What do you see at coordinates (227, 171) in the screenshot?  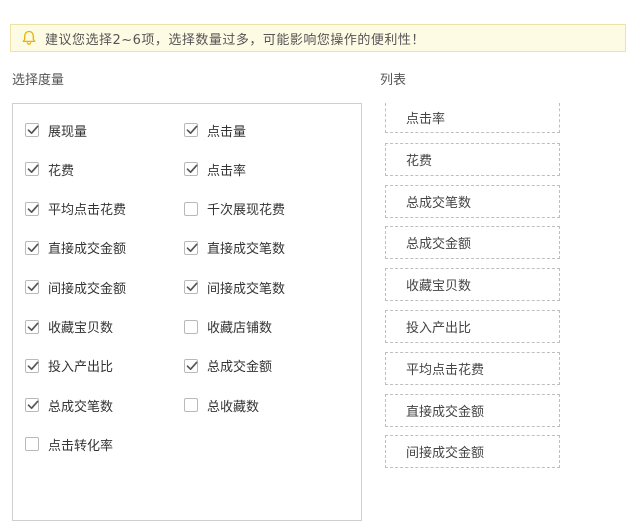 I see `metric-option-label: 点击率` at bounding box center [227, 171].